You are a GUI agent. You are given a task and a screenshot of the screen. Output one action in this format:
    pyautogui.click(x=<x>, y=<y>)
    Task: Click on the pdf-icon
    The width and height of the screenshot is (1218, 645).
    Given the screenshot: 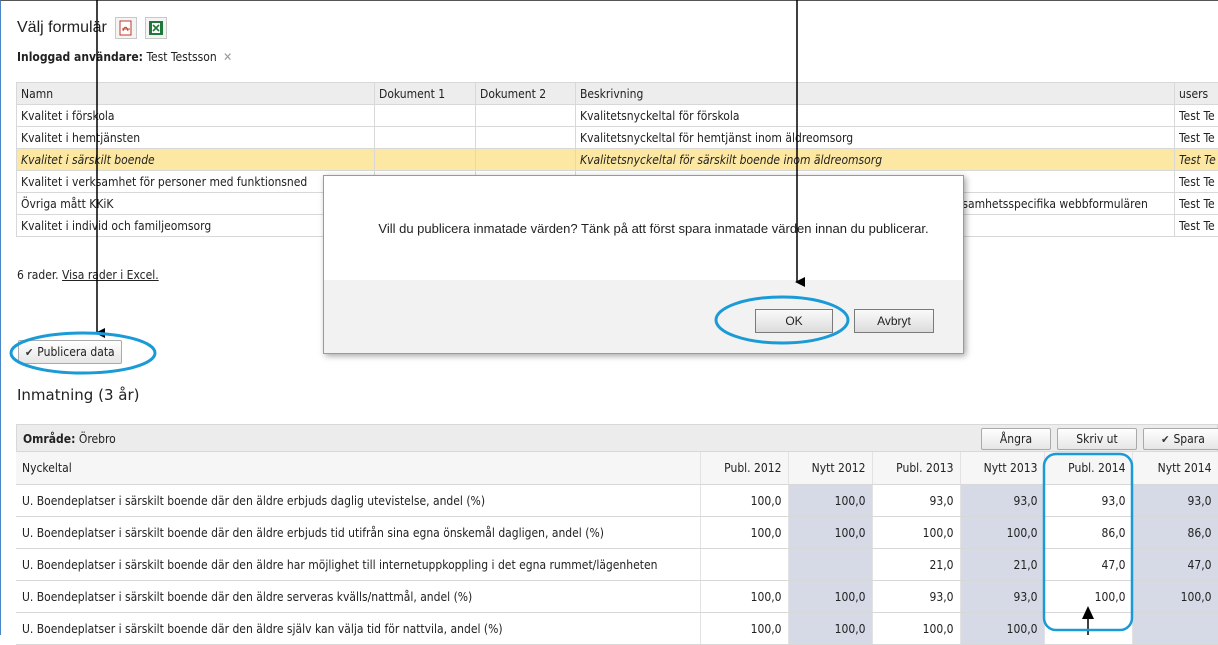 What is the action you would take?
    pyautogui.click(x=126, y=28)
    